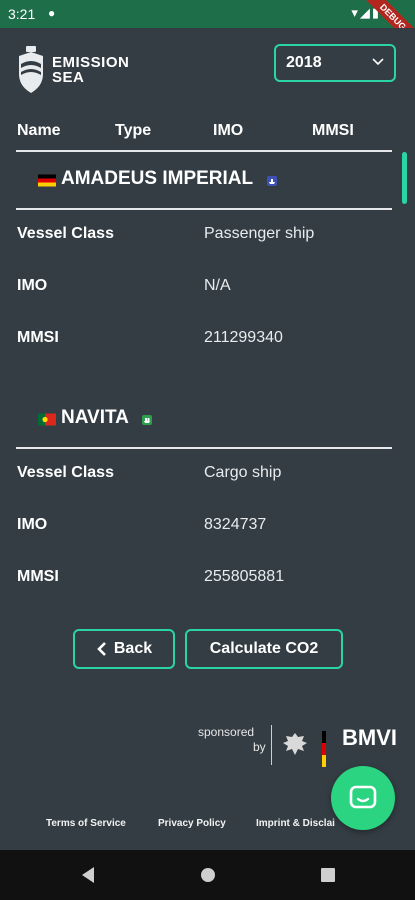 This screenshot has width=415, height=900. Describe the element at coordinates (328, 875) in the screenshot. I see `nav-recents-icon` at that location.